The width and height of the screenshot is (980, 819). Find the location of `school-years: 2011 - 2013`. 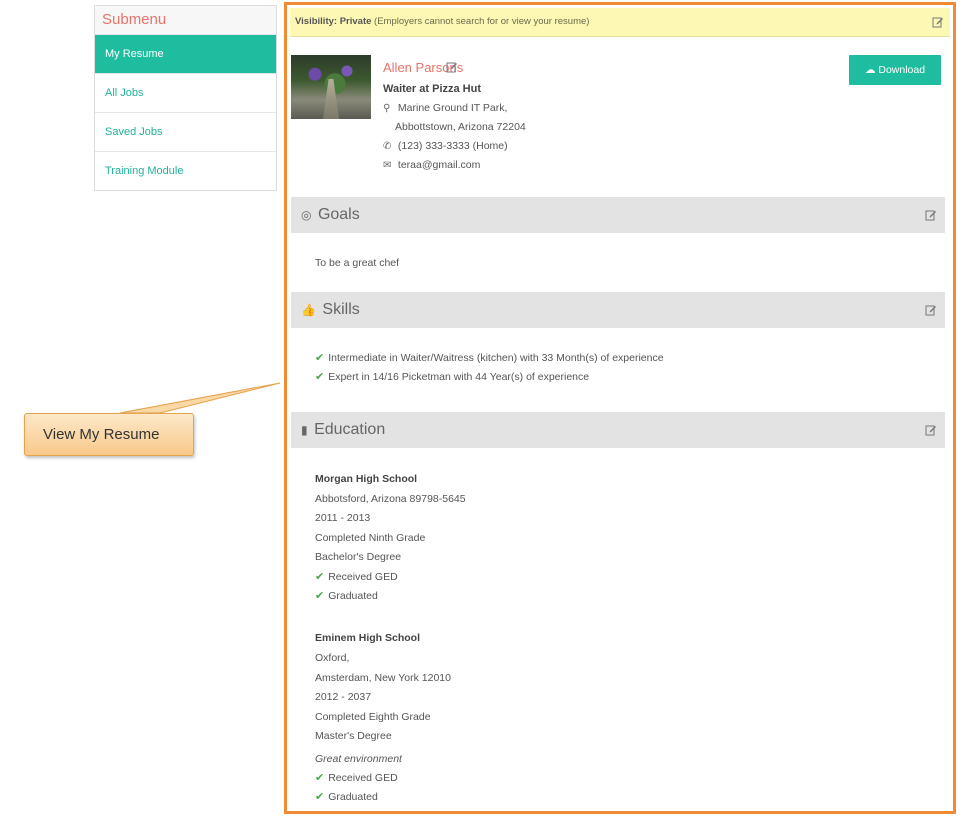

school-years: 2011 - 2013 is located at coordinates (343, 518).